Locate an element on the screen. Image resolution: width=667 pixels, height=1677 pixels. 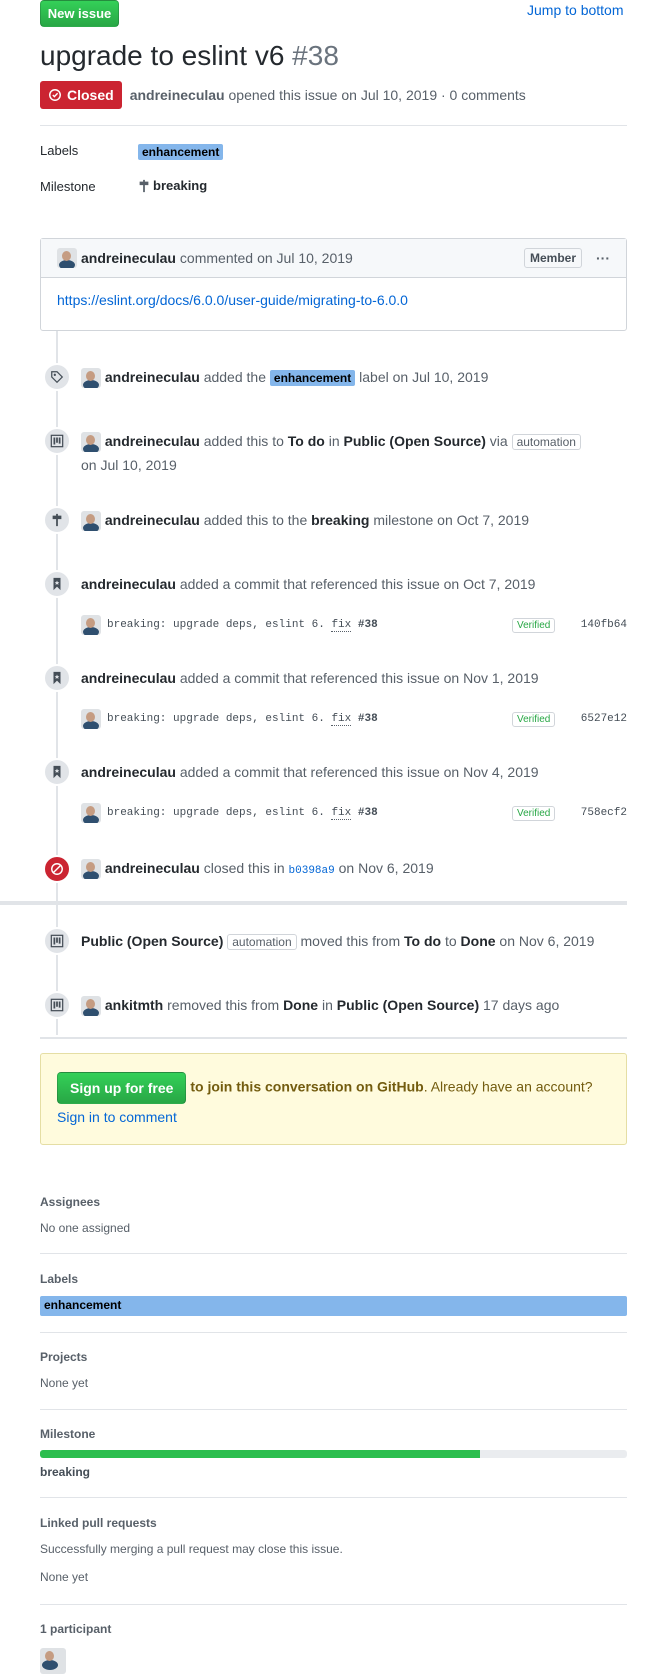
event-user: ankitmth is located at coordinates (134, 1005).